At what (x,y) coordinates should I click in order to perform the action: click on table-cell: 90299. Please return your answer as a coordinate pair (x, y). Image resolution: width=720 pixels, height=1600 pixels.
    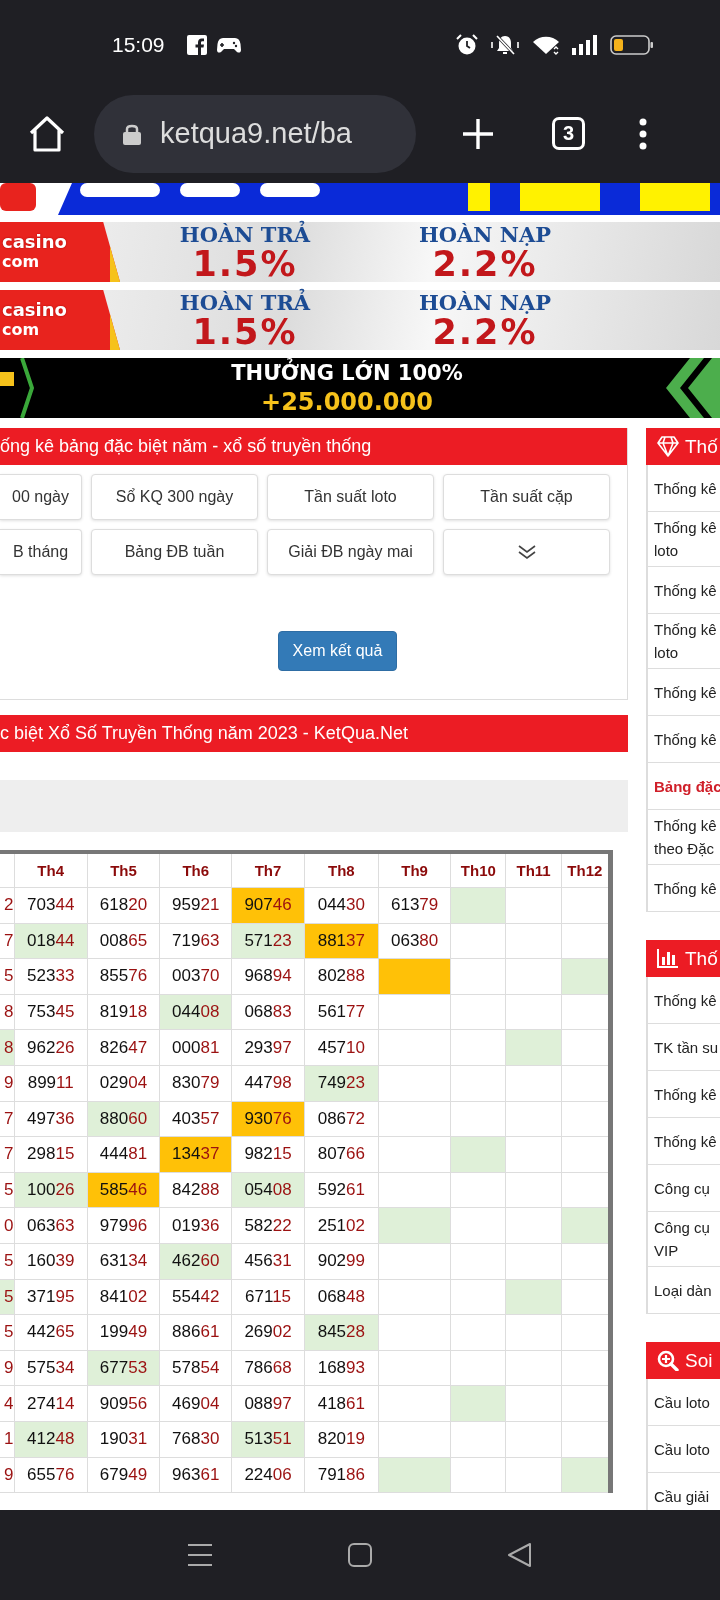
    Looking at the image, I should click on (341, 1261).